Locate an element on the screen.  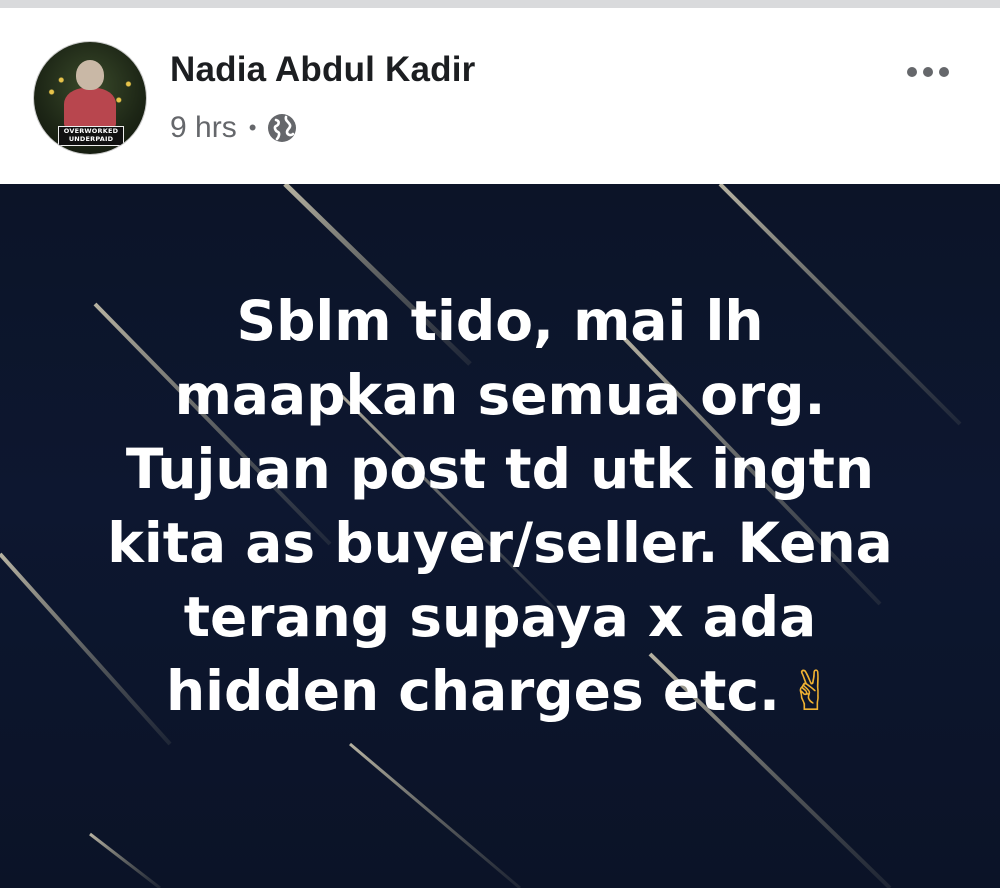
more-options-button is located at coordinates (928, 72).